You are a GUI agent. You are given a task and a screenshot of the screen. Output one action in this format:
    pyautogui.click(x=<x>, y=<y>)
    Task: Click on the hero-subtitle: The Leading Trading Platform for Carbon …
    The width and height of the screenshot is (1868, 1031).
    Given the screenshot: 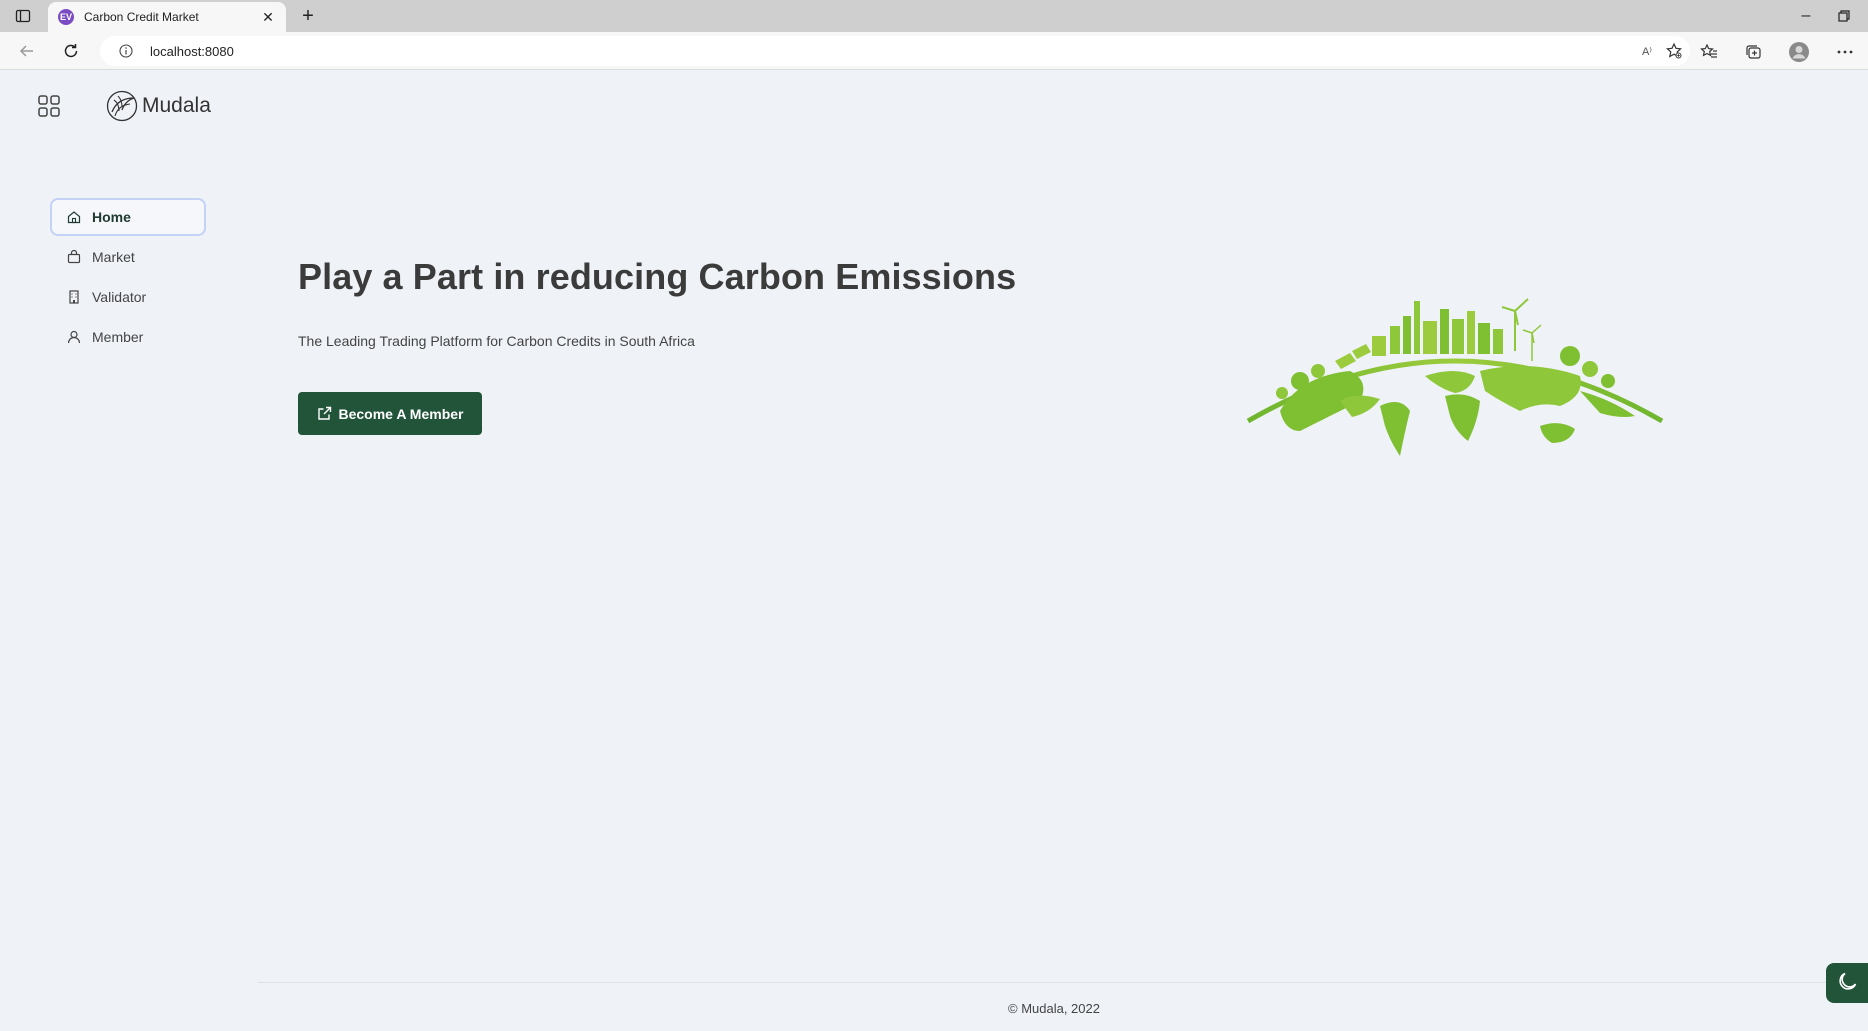 What is the action you would take?
    pyautogui.click(x=496, y=341)
    